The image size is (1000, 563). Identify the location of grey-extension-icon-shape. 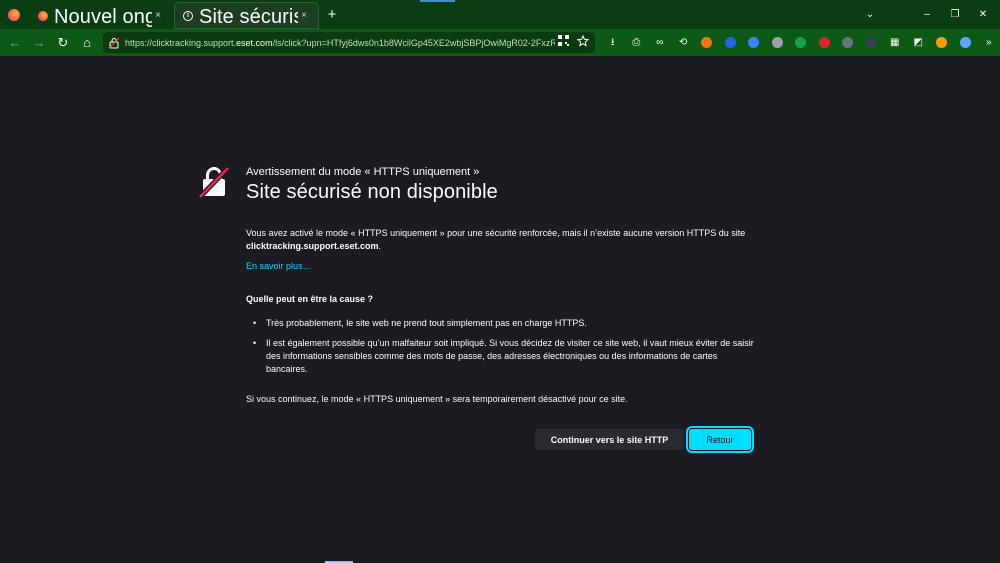
(777, 42).